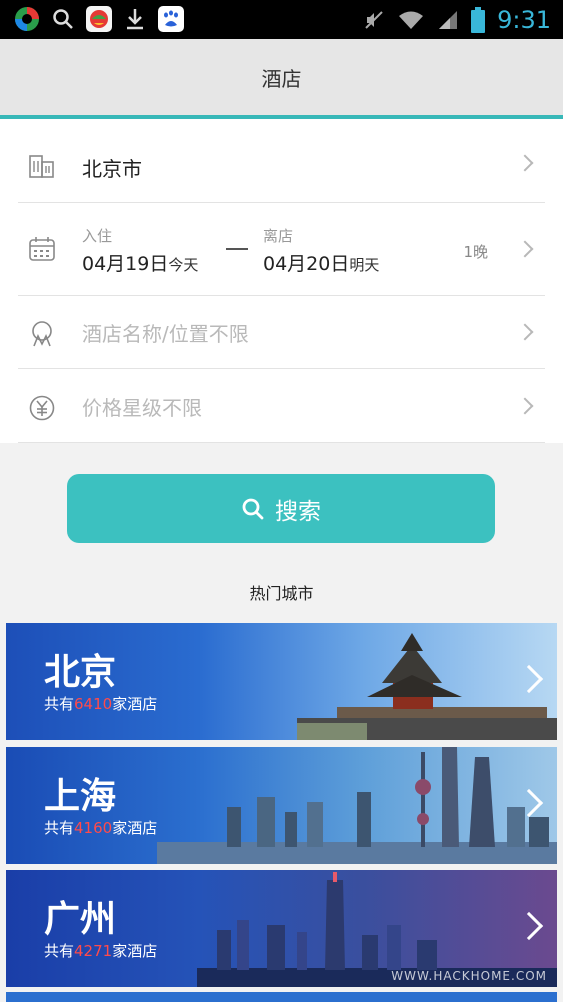 This screenshot has height=1002, width=563. Describe the element at coordinates (281, 681) in the screenshot. I see `city-card-beijing: 北京 共有6410家酒店` at that location.